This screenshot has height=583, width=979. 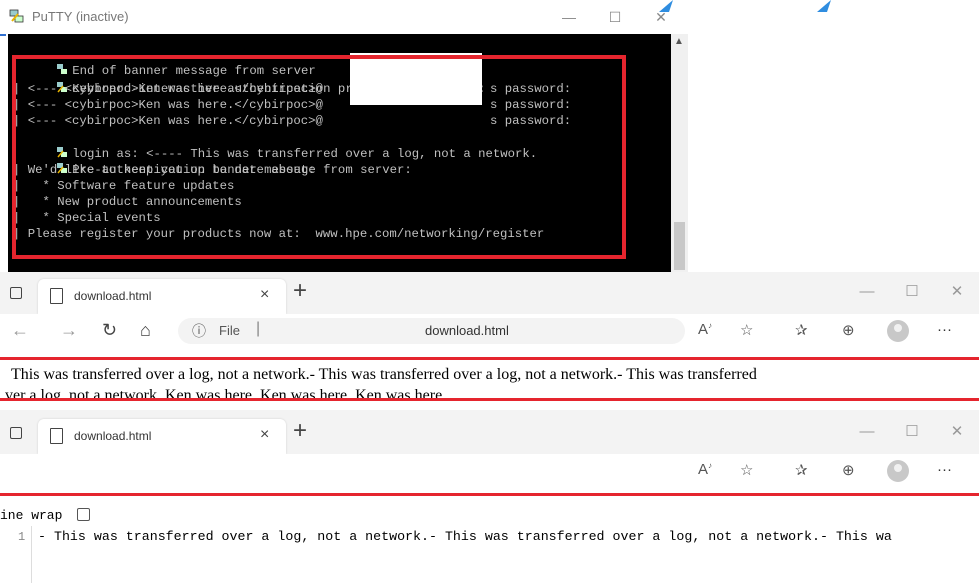 I want to click on putty-app-icon, so click(x=16, y=16).